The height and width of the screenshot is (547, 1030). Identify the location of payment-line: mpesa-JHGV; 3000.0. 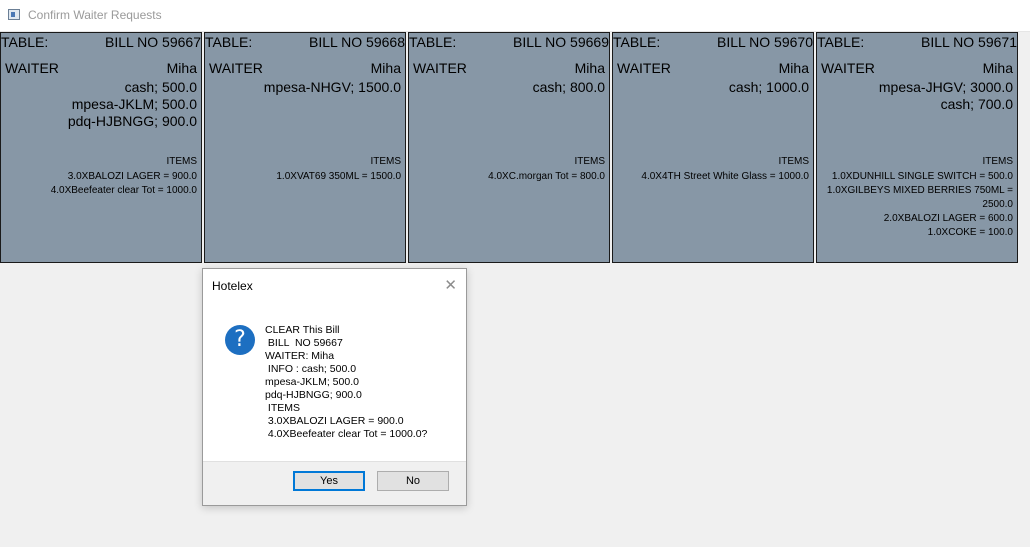
(945, 87).